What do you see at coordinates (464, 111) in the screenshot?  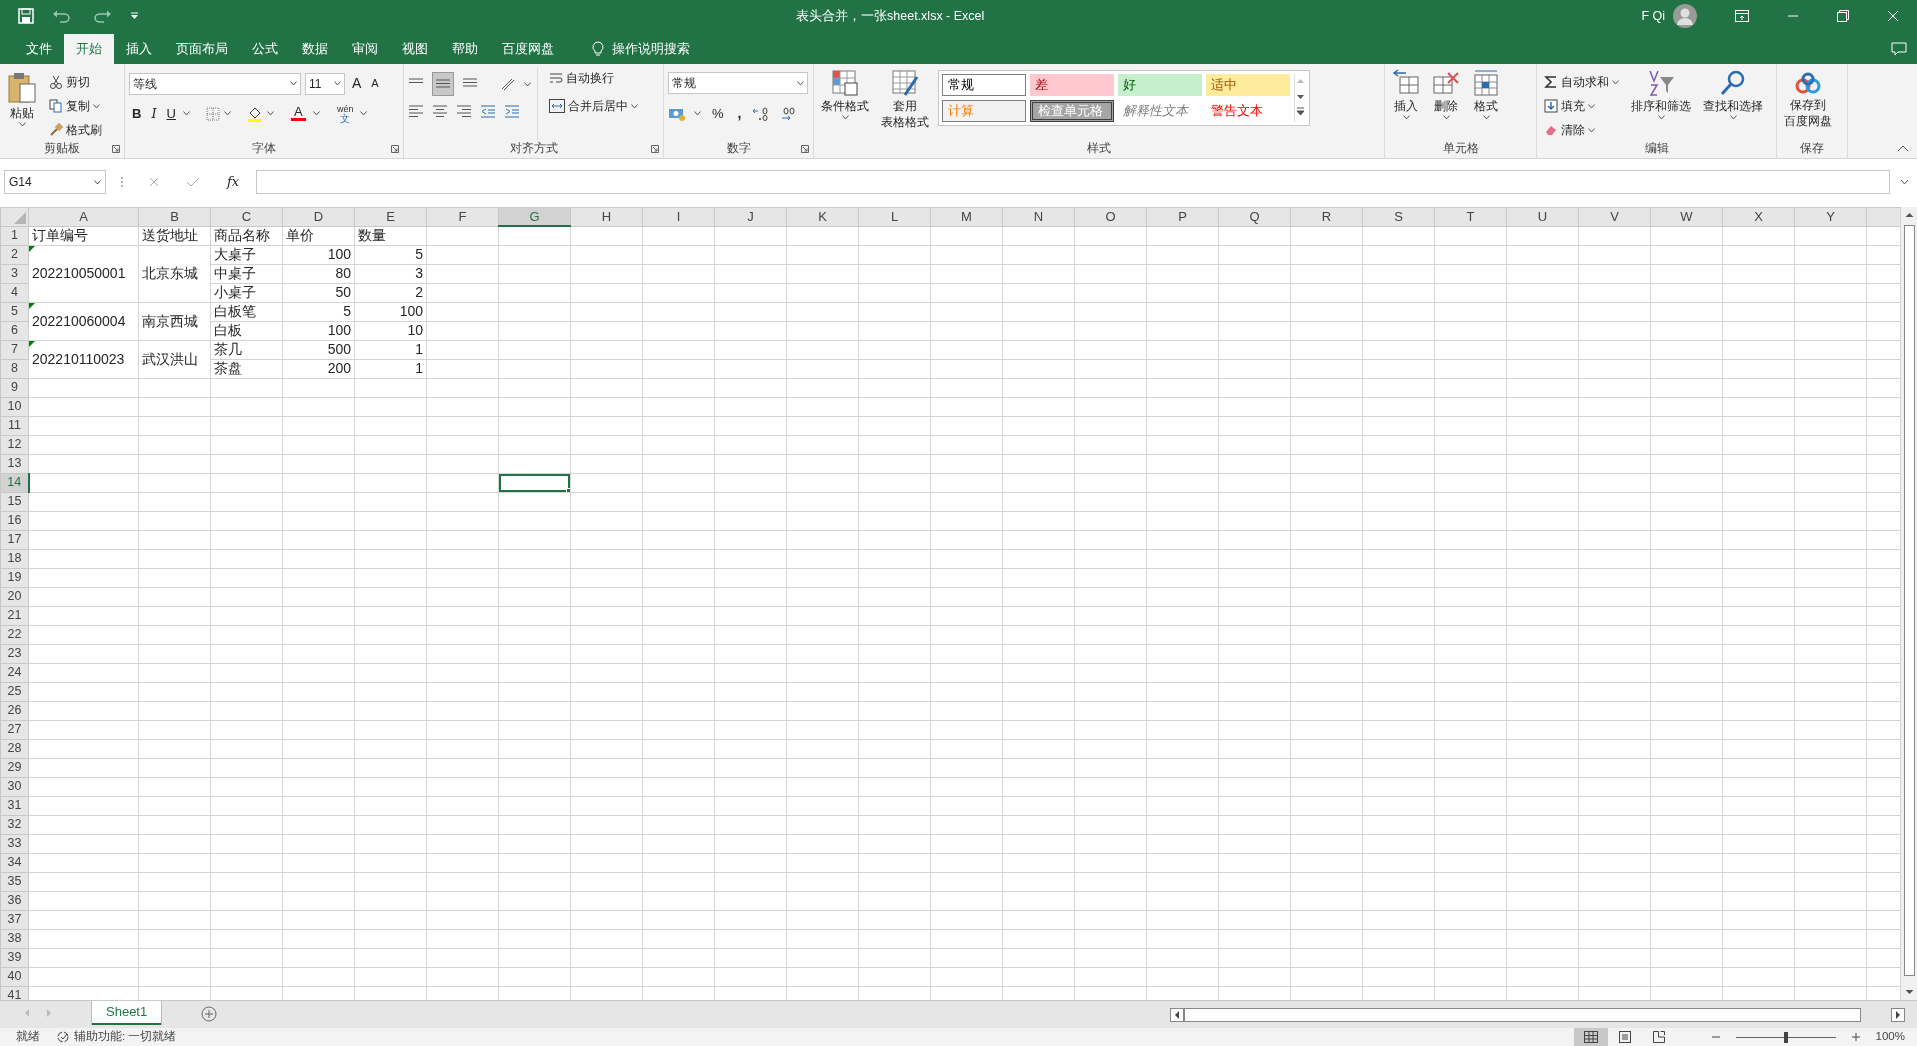 I see `align-right-icon` at bounding box center [464, 111].